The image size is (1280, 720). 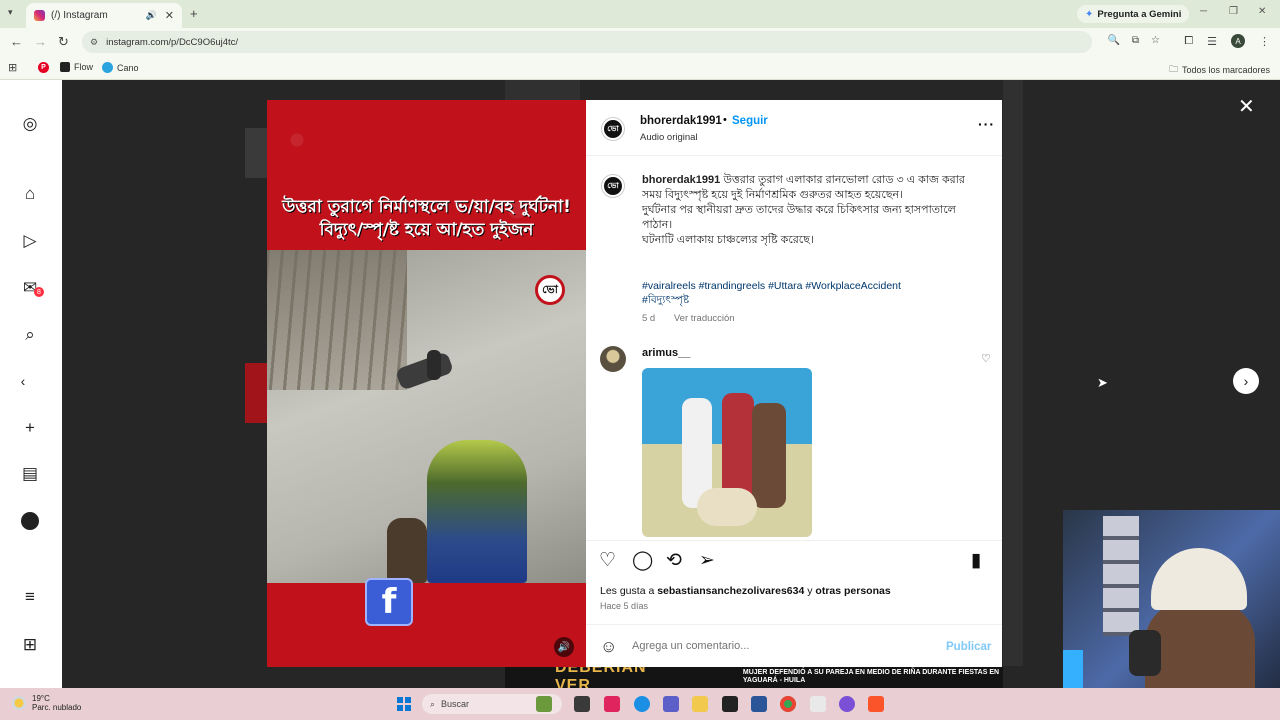 I want to click on author-avatar: ভো, so click(x=613, y=129).